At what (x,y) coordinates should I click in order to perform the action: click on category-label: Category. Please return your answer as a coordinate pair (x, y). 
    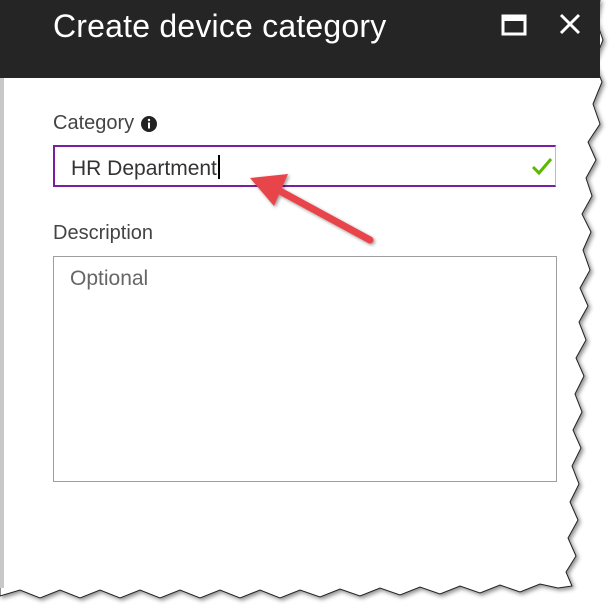
    Looking at the image, I should click on (94, 123).